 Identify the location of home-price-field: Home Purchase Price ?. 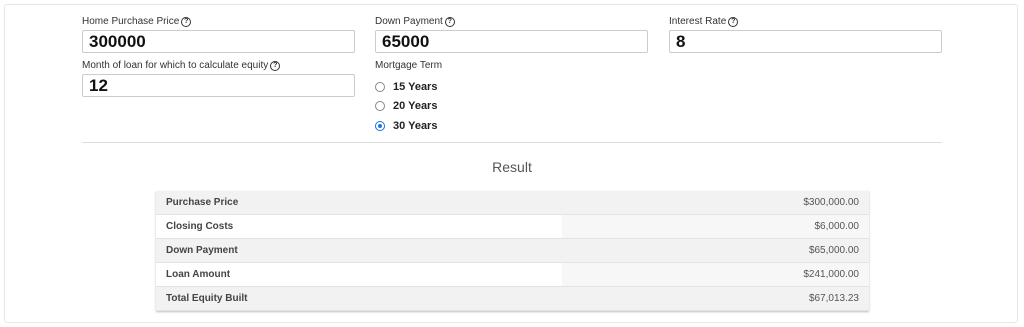
(218, 34).